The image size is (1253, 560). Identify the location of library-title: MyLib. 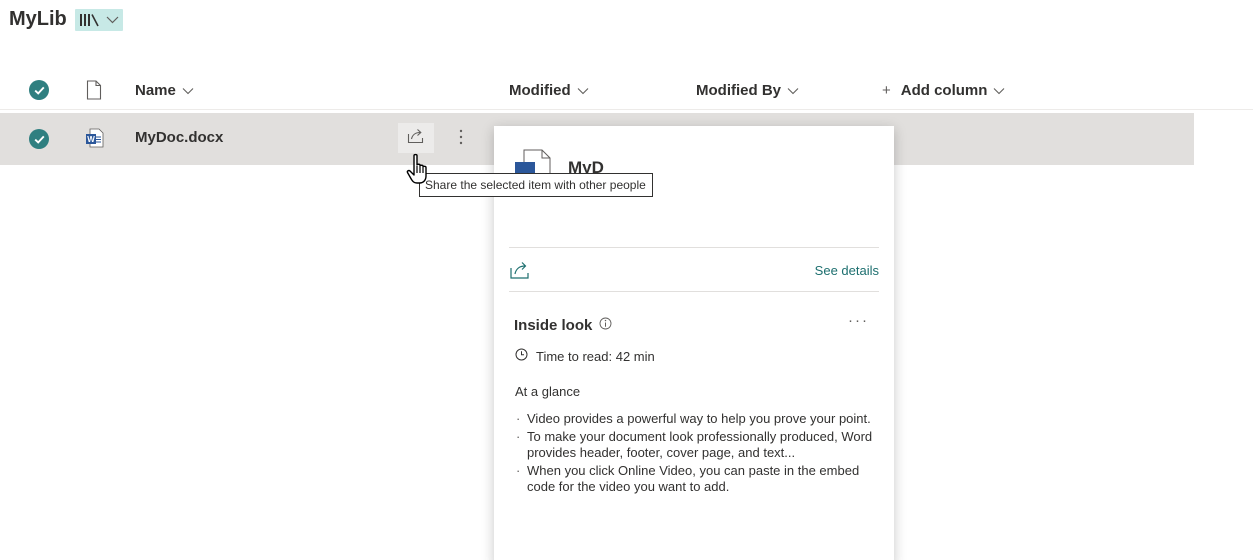
(38, 19).